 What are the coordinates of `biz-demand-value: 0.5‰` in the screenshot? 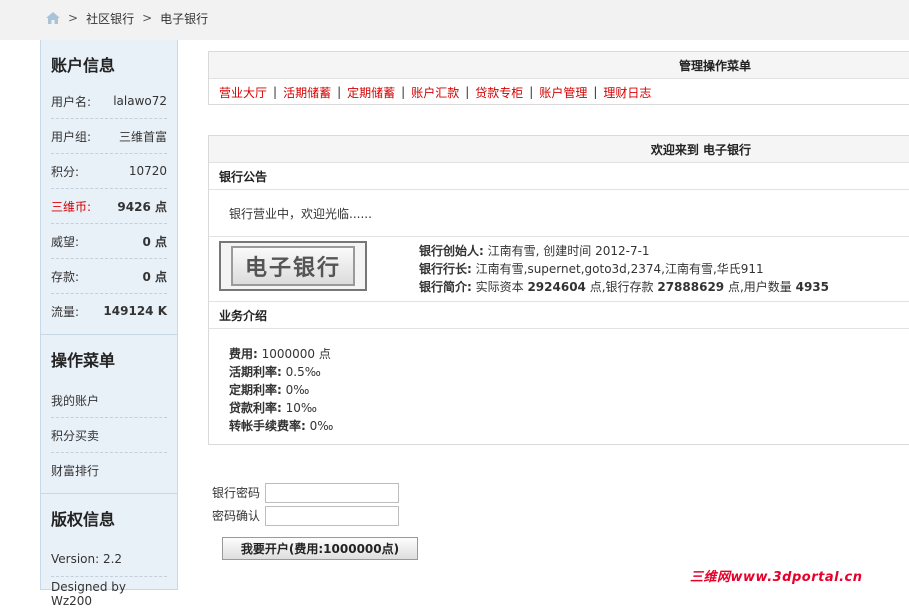 It's located at (301, 372).